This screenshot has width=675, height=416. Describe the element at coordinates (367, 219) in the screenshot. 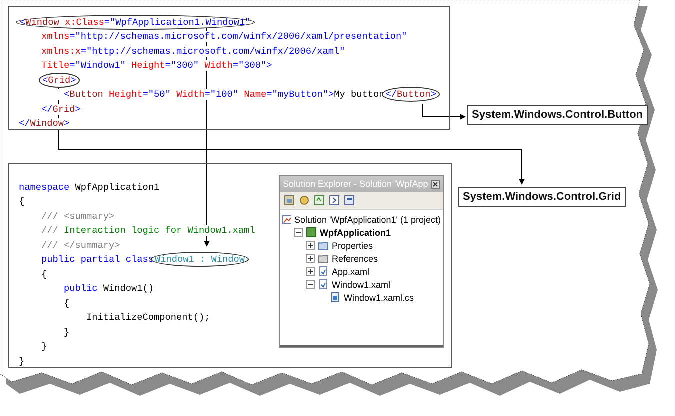

I see `tree-item: Solution 'WpfApplication1' (1 project)` at that location.